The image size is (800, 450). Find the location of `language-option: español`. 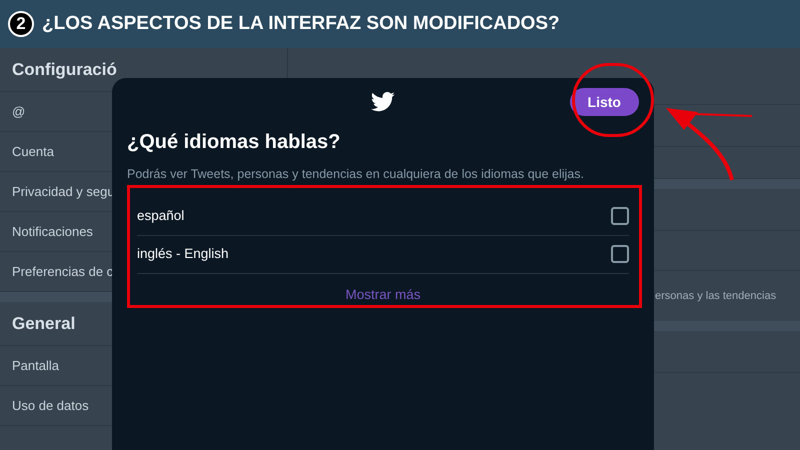

language-option: español is located at coordinates (383, 217).